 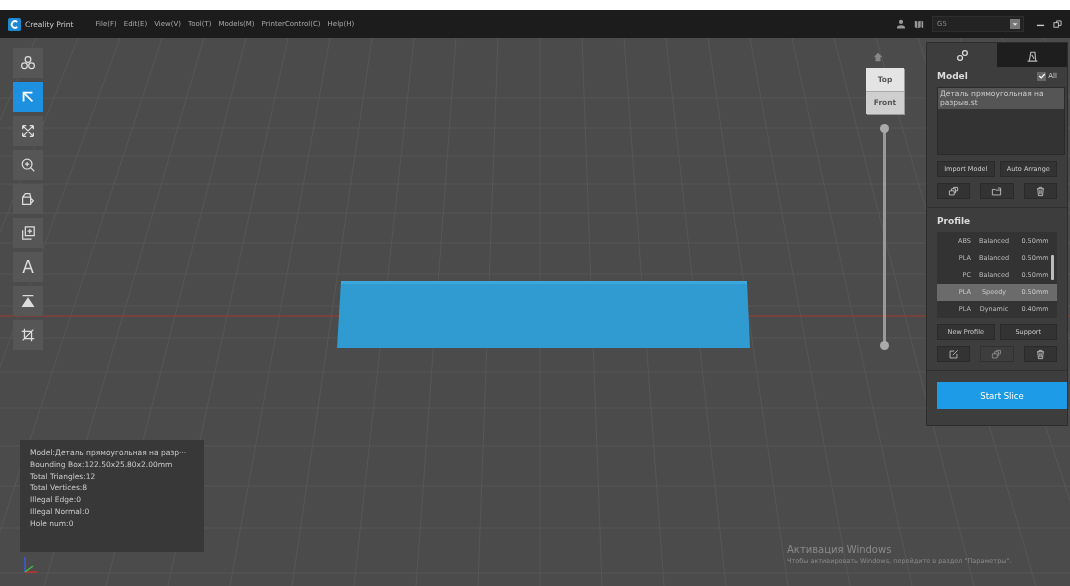 What do you see at coordinates (952, 76) in the screenshot?
I see `section-title: Model` at bounding box center [952, 76].